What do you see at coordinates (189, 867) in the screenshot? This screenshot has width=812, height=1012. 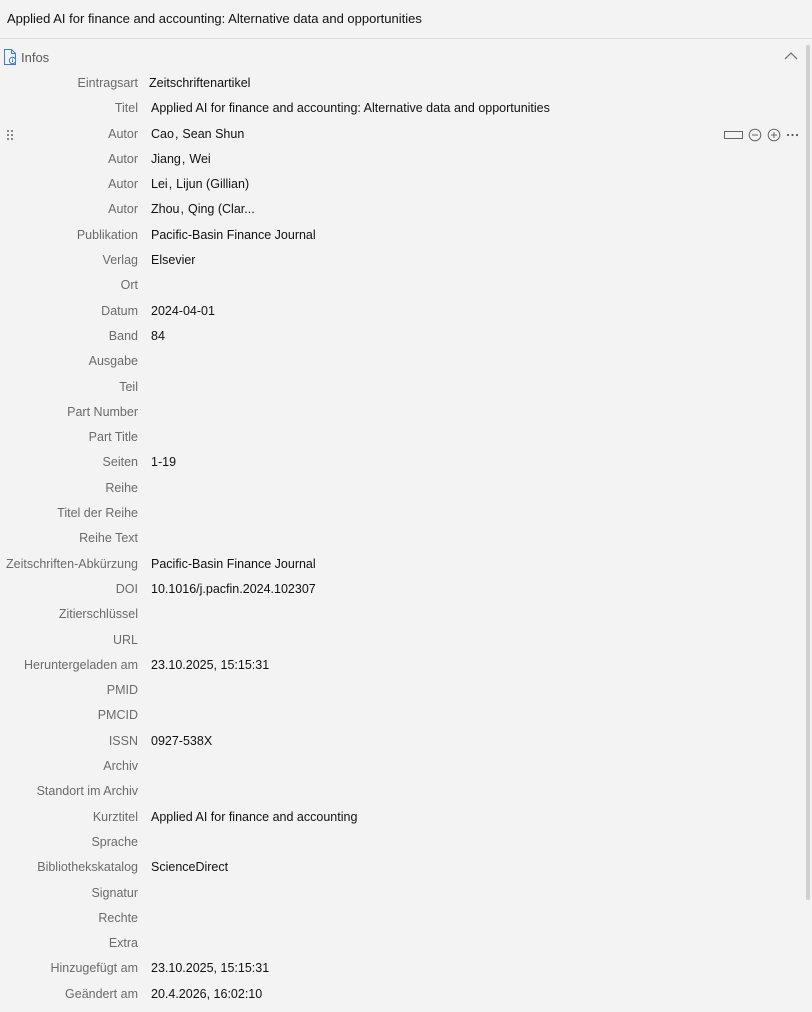 I see `library-catalog-field: ScienceDirect` at bounding box center [189, 867].